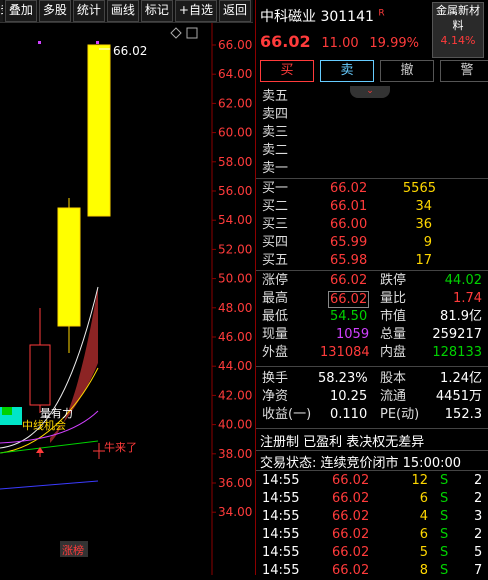  What do you see at coordinates (423, 516) in the screenshot?
I see `tick-vol: 4` at bounding box center [423, 516].